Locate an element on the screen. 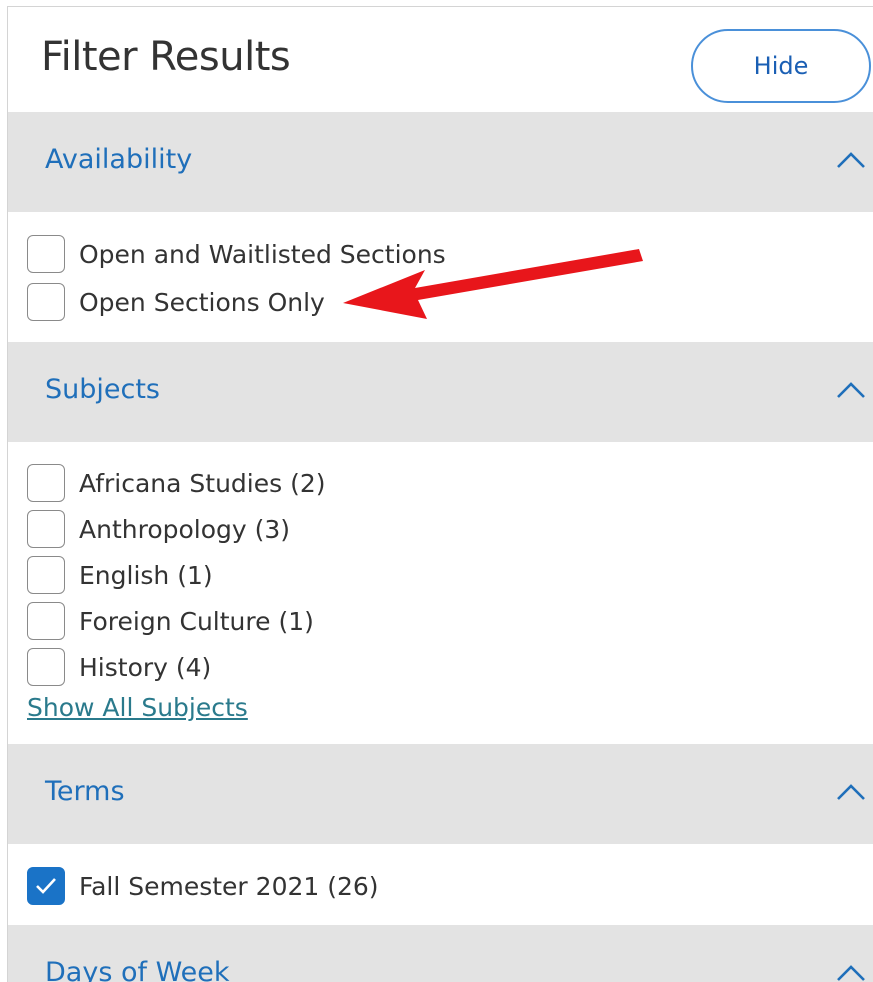  red-arrow-annotation is located at coordinates (498, 290).